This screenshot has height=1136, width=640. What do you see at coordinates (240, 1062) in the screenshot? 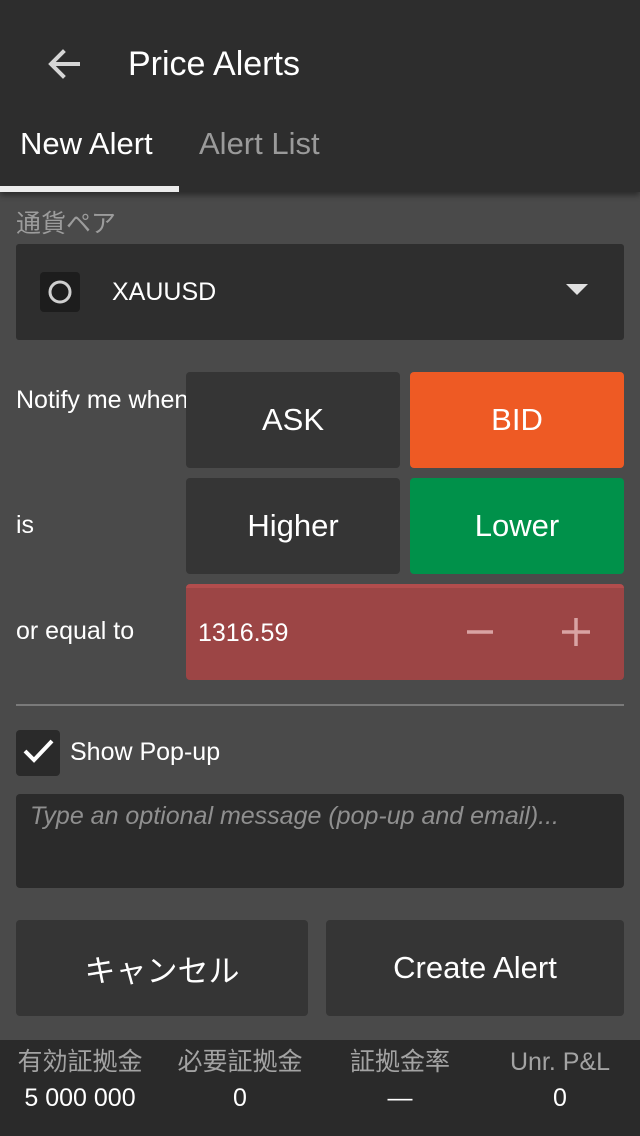
I see `stat-label: 必要証拠金` at bounding box center [240, 1062].